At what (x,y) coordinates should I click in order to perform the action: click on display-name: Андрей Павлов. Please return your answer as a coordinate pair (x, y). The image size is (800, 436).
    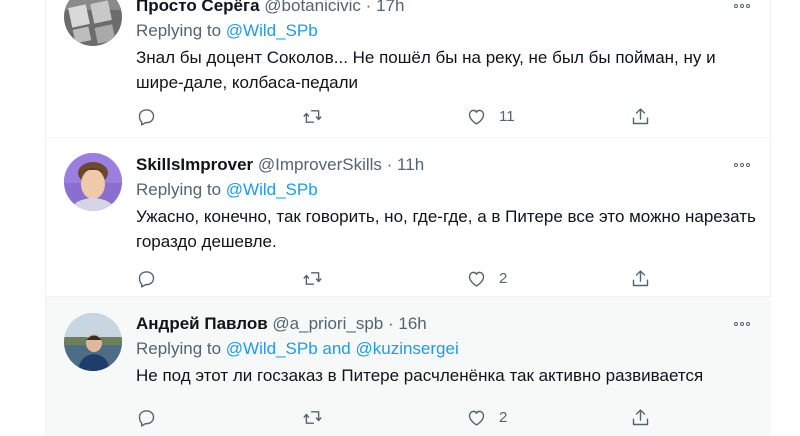
    Looking at the image, I should click on (202, 323).